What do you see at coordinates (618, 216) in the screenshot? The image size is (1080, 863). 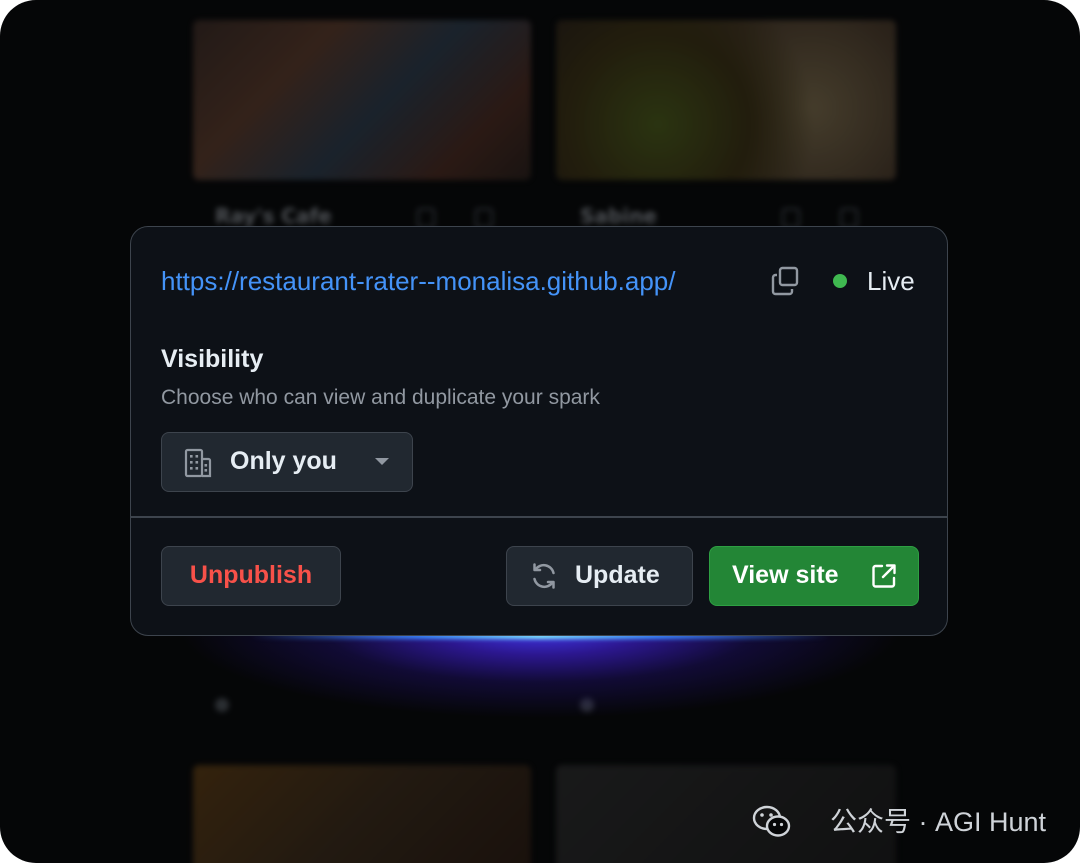 I see `background-card-title: Sabine` at bounding box center [618, 216].